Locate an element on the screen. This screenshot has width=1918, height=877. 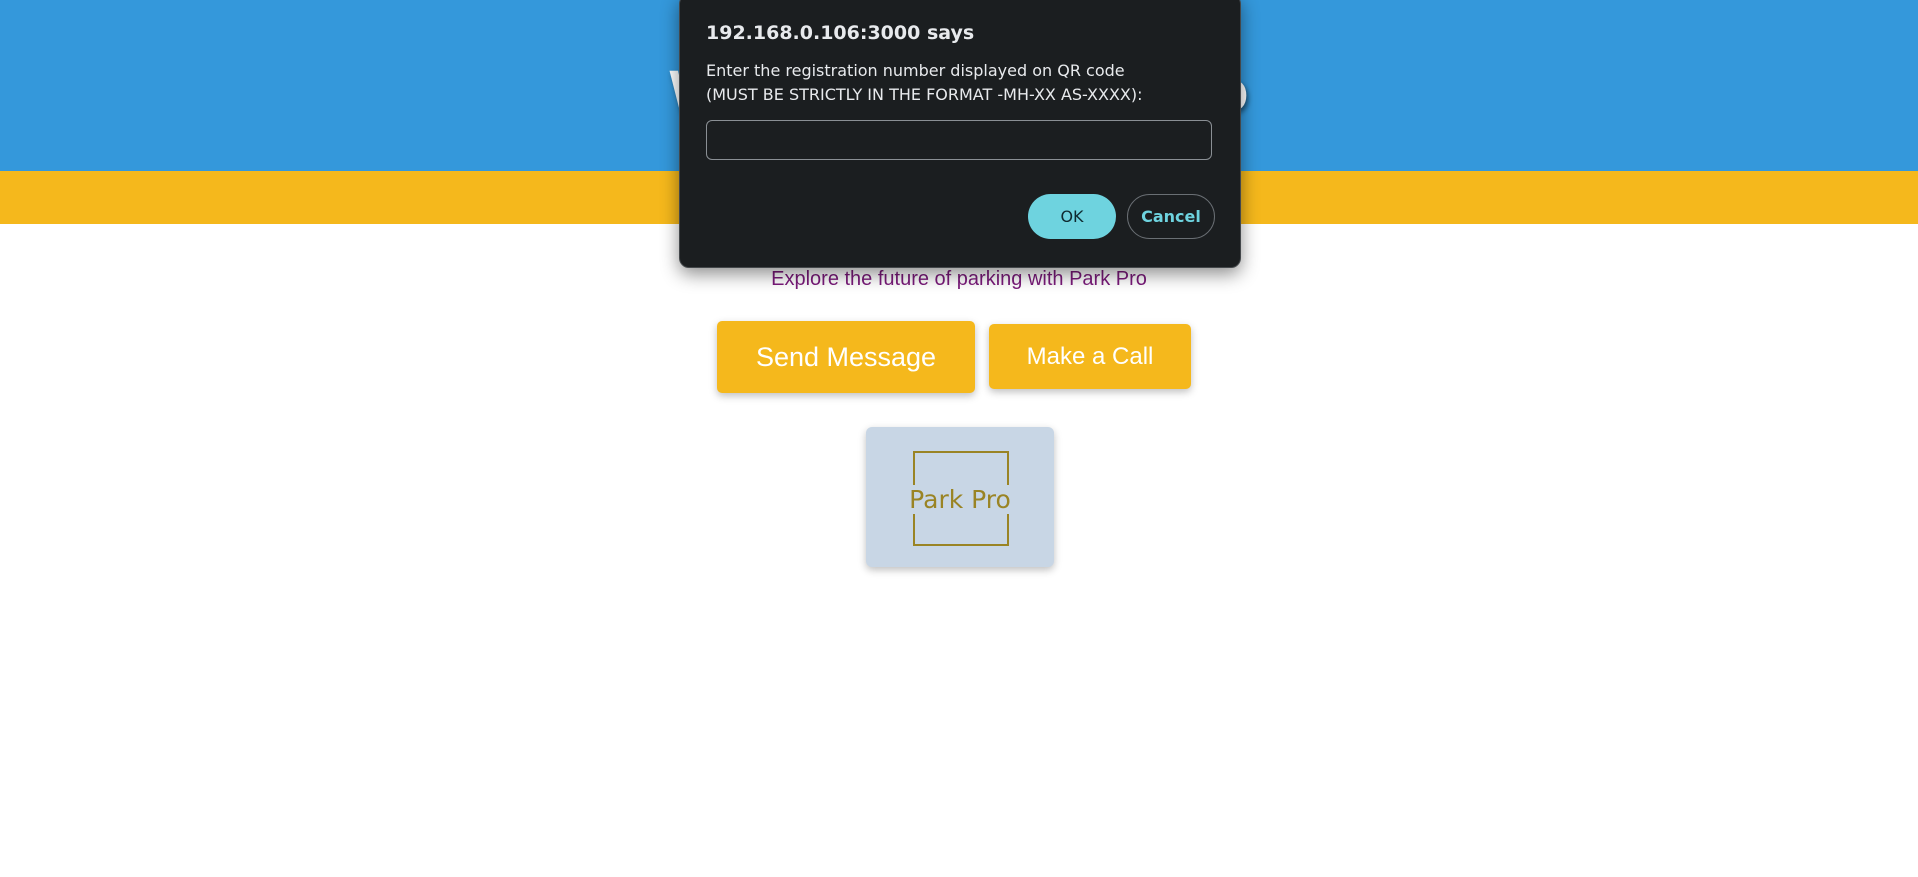
registration-number-input is located at coordinates (959, 140).